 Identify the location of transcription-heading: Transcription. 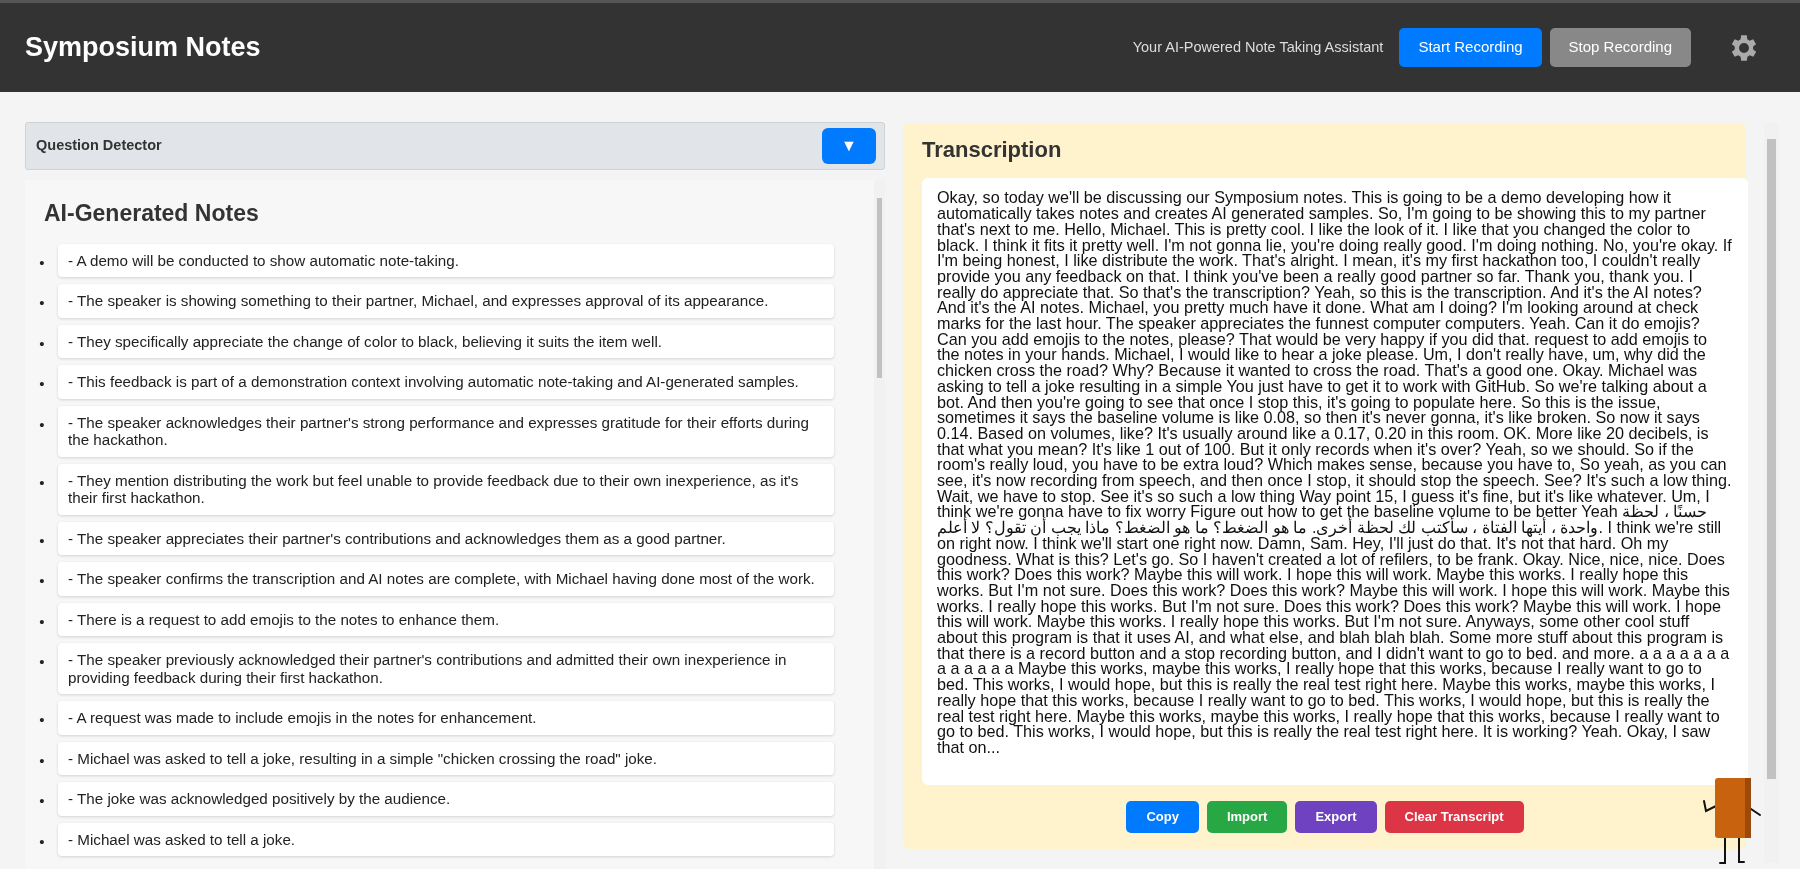
(992, 150).